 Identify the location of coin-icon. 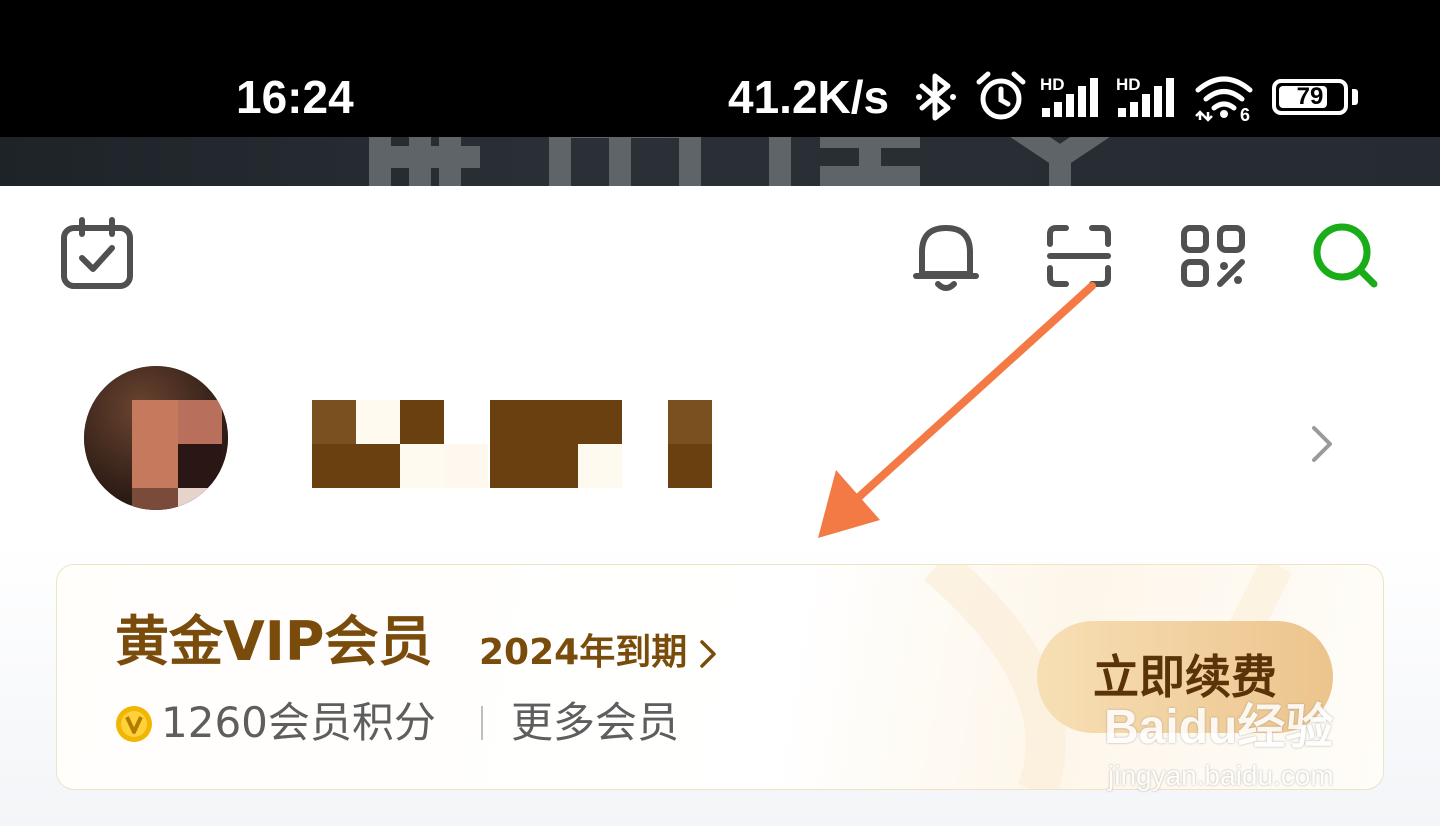
(134, 724).